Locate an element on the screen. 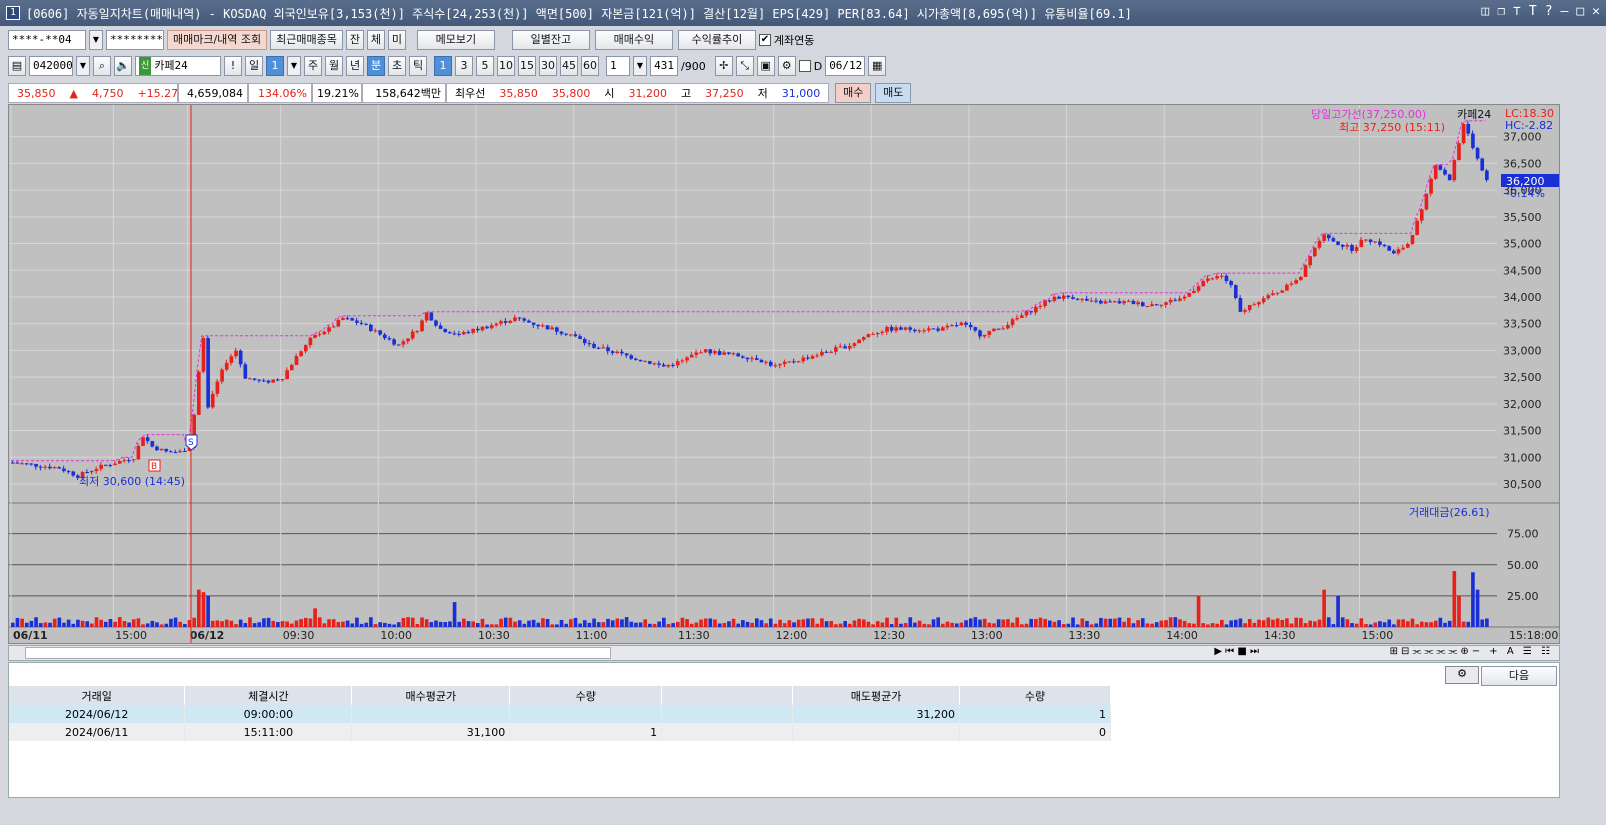 The height and width of the screenshot is (825, 1606). interval-45-button: 45 is located at coordinates (569, 66).